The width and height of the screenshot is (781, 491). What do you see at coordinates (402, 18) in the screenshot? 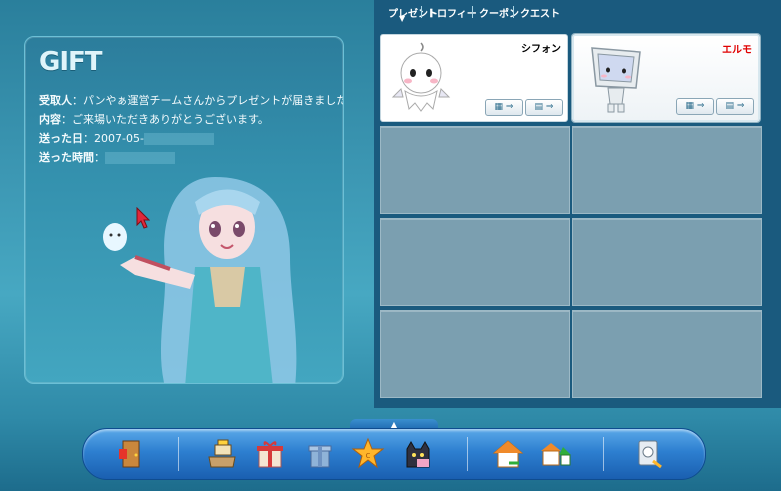
I see `active-tab-arrow-icon: ▼` at bounding box center [402, 18].